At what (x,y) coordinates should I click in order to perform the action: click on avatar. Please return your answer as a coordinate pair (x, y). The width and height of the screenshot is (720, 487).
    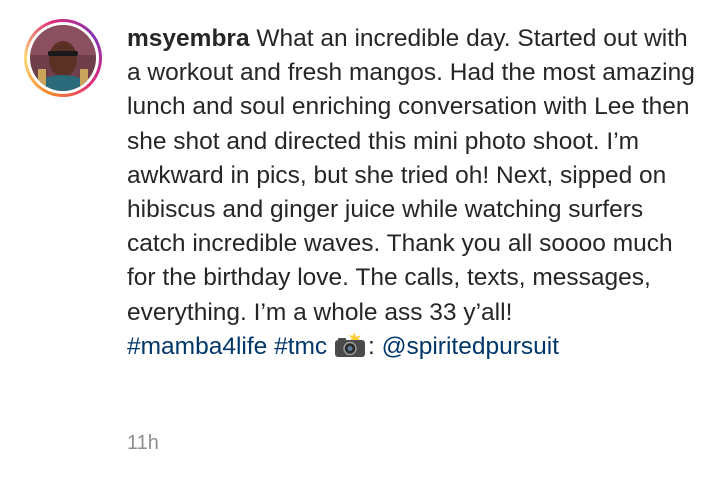
    Looking at the image, I should click on (63, 58).